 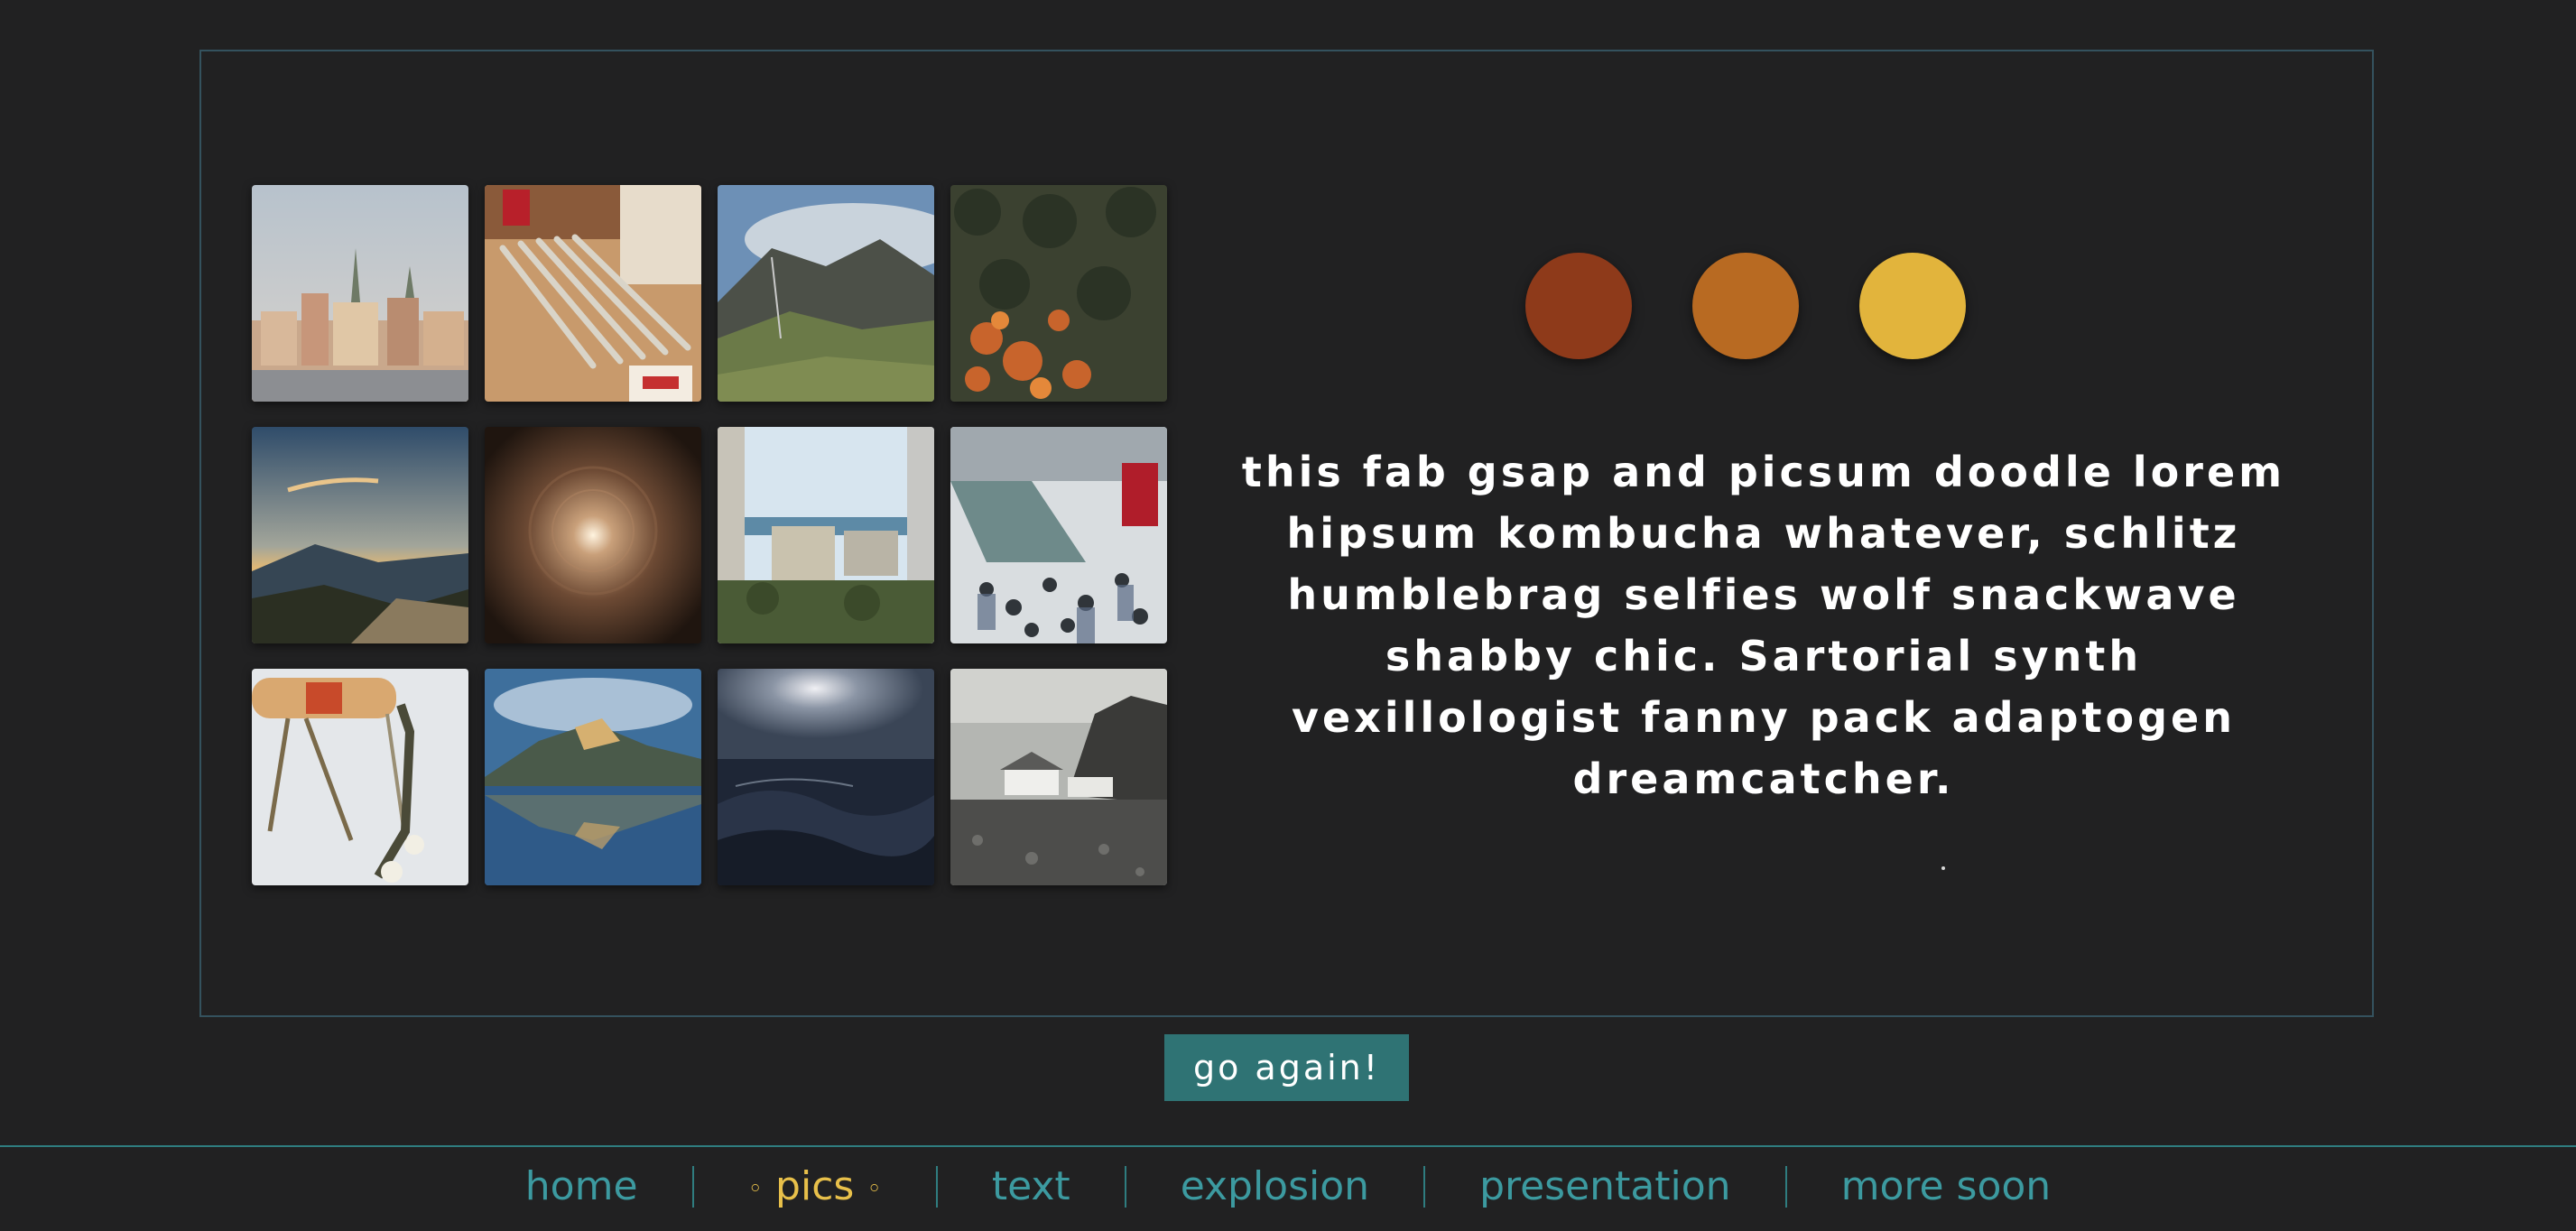 I want to click on crowd-escalator-photo, so click(x=1058, y=535).